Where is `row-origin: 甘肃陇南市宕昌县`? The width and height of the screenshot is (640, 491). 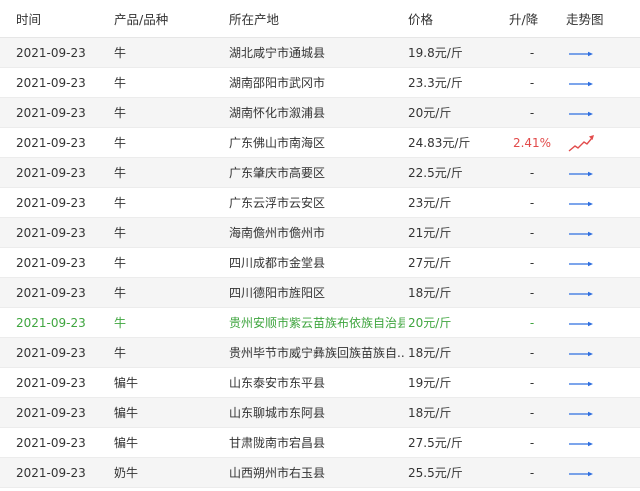
row-origin: 甘肃陇南市宕昌县 is located at coordinates (317, 442).